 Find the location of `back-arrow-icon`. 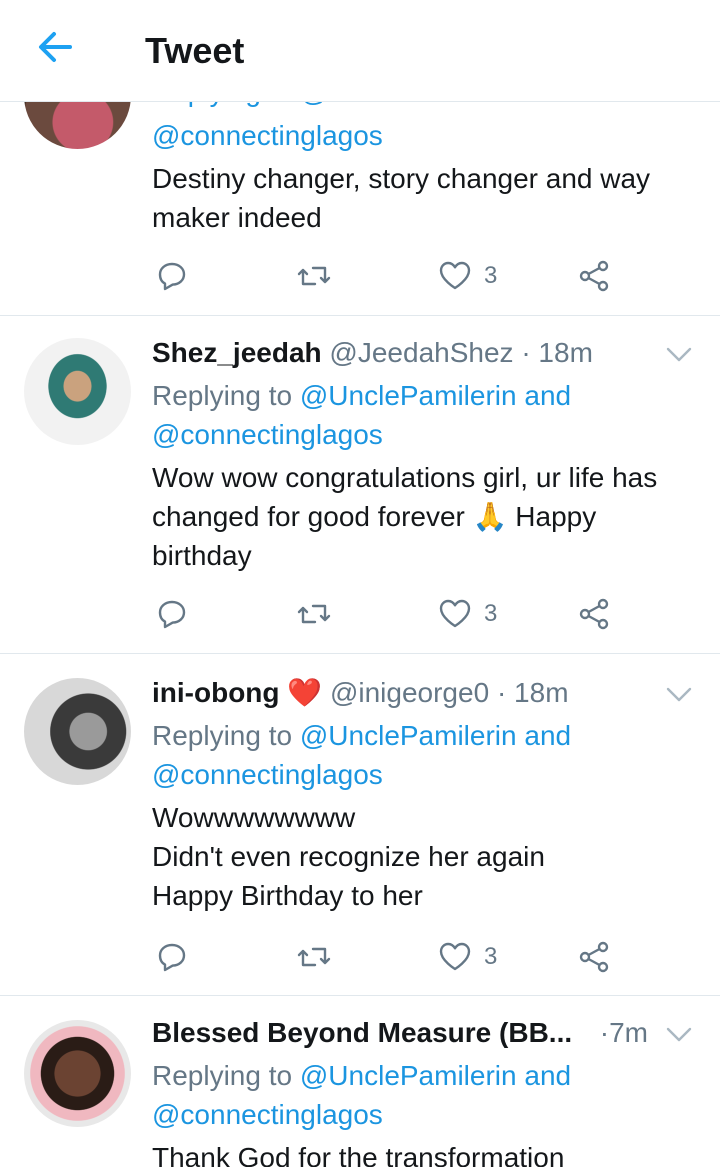

back-arrow-icon is located at coordinates (55, 47).